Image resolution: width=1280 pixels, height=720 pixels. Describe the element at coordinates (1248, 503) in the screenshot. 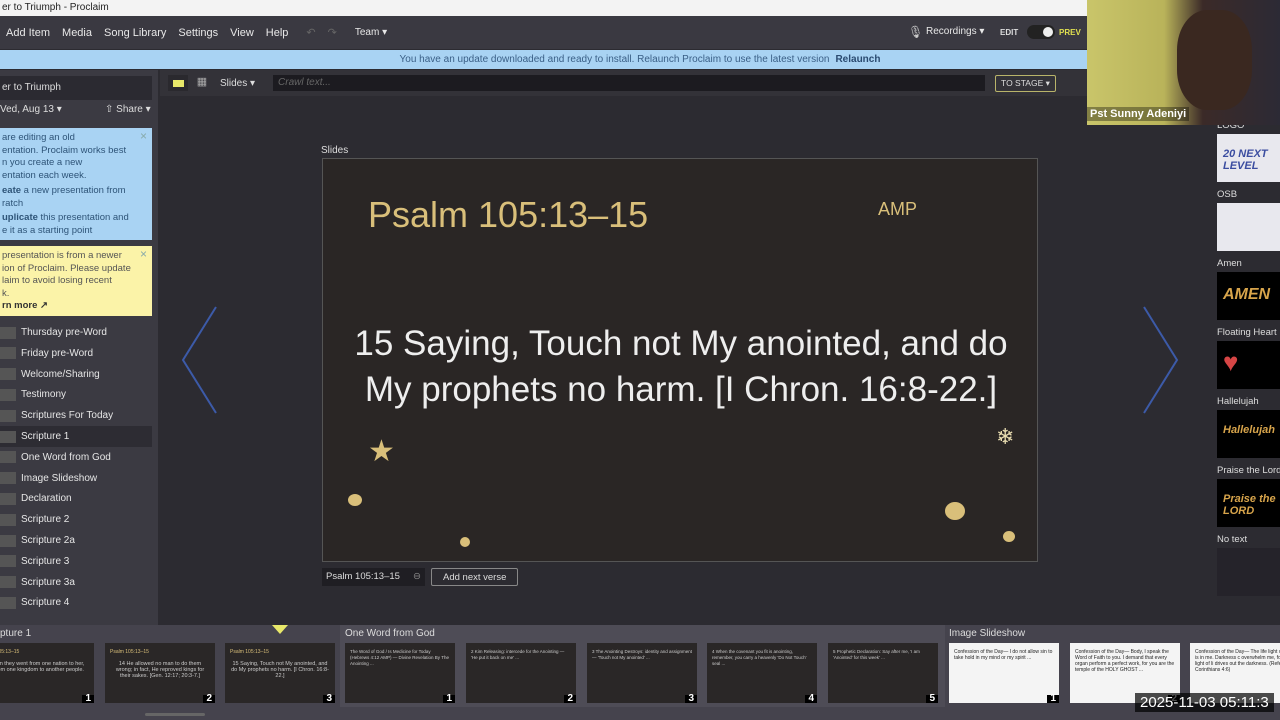

I see `media-thumbnail: Praise the LORD` at that location.